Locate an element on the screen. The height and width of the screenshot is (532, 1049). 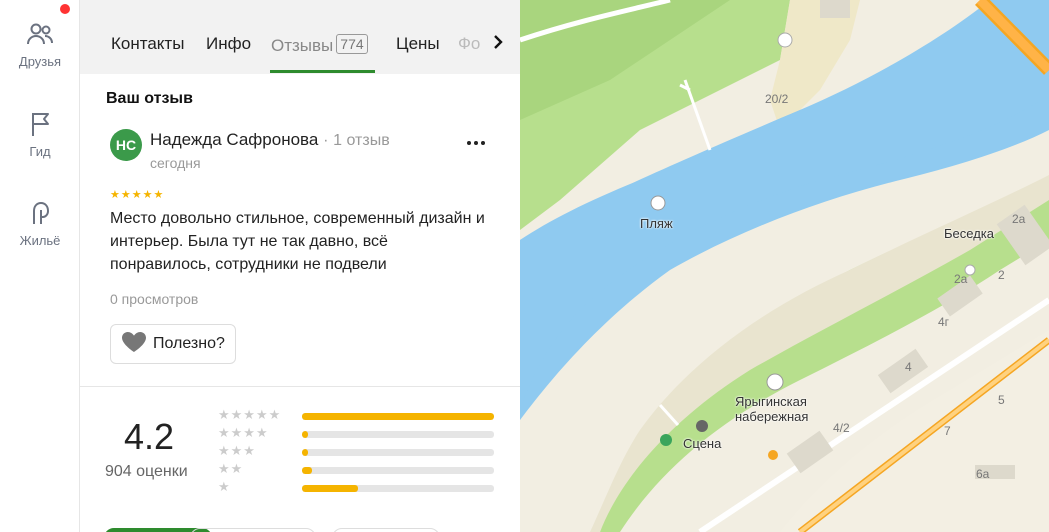
reviews-count-badge: 774 is located at coordinates (352, 44).